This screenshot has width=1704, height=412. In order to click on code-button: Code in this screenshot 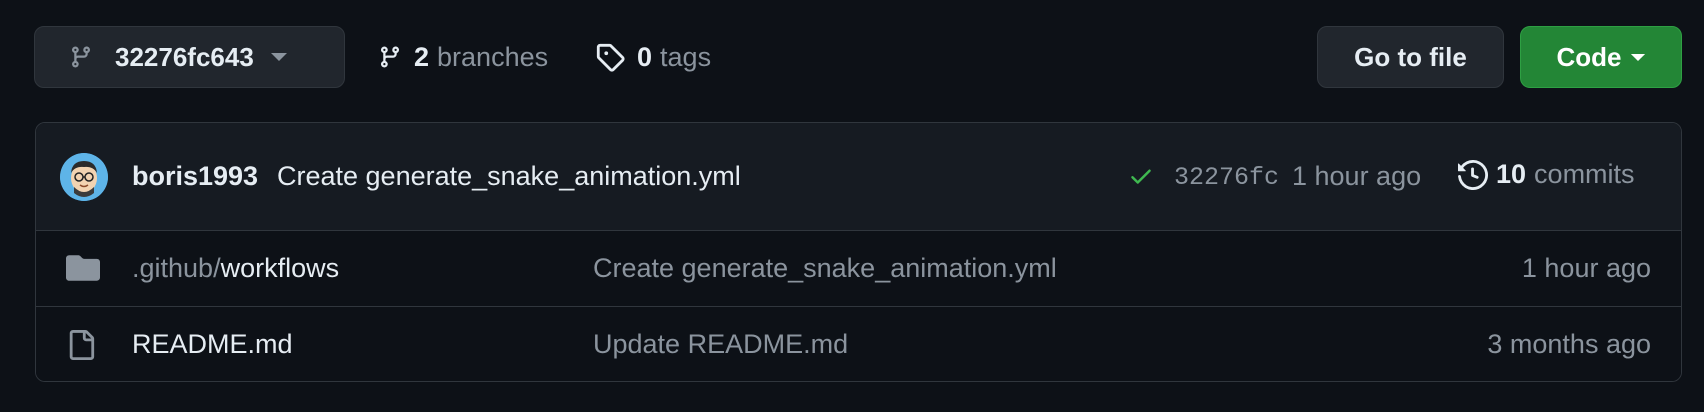, I will do `click(1601, 57)`.